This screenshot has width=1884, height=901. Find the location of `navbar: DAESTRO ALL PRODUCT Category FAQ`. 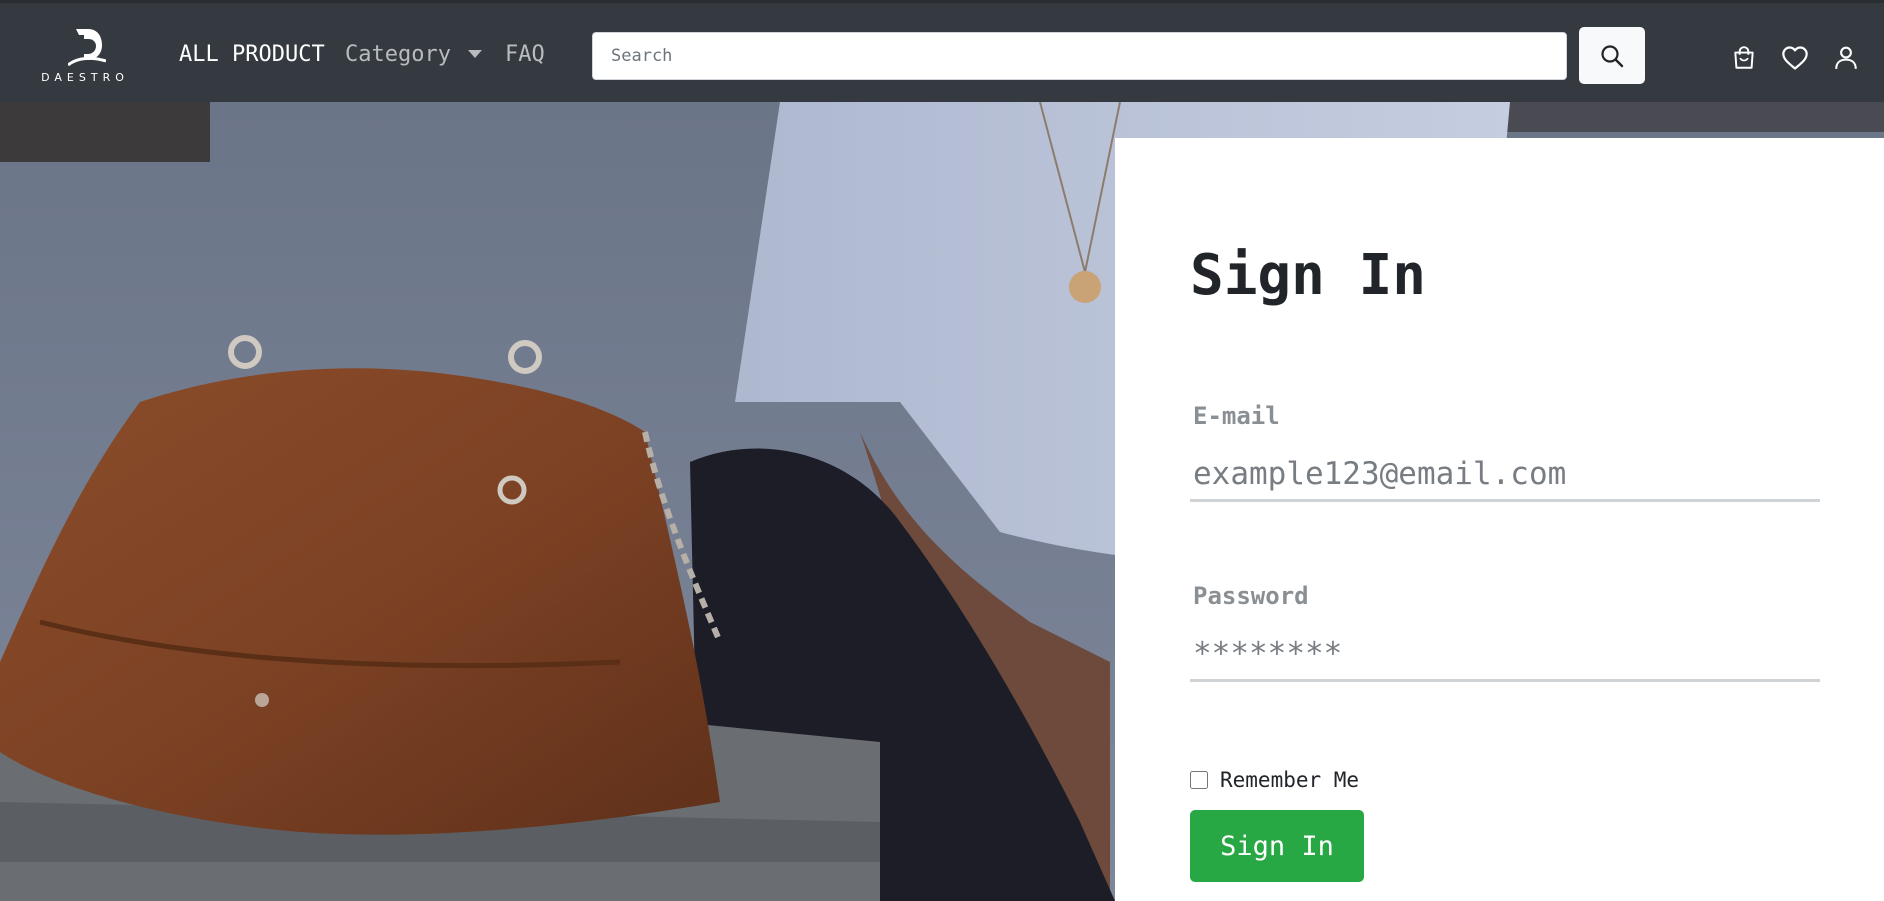

navbar: DAESTRO ALL PRODUCT Category FAQ is located at coordinates (942, 51).